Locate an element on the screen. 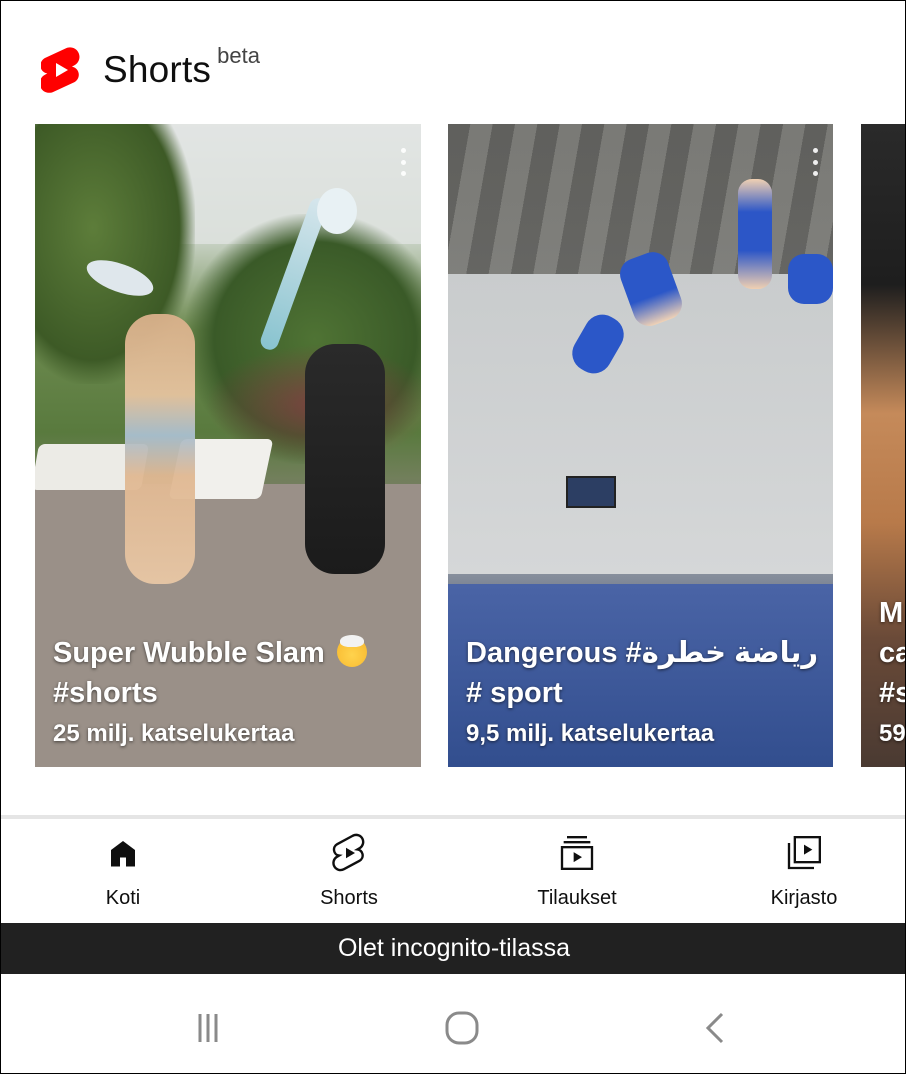  system-home-icon is located at coordinates (462, 1028).